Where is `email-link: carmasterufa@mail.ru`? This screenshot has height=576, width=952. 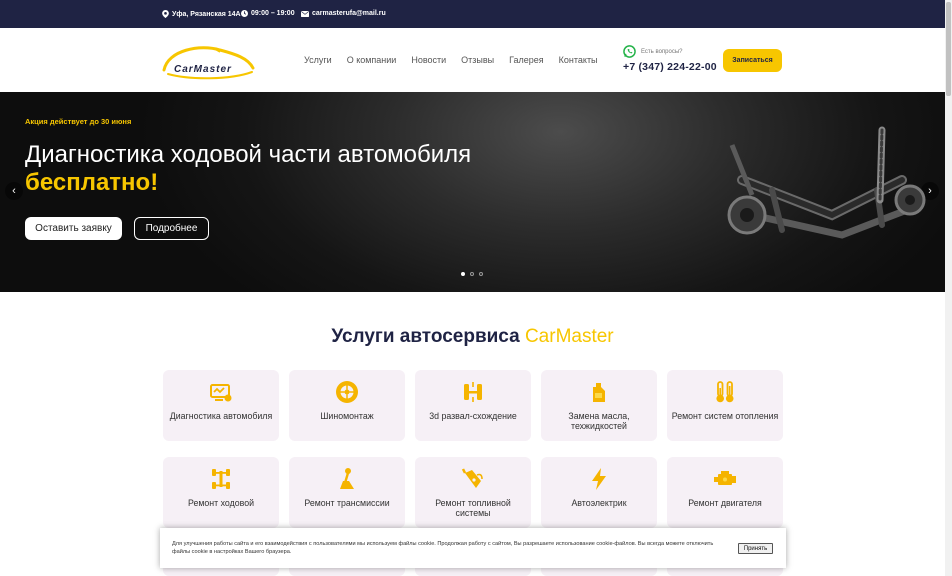 email-link: carmasterufa@mail.ru is located at coordinates (349, 13).